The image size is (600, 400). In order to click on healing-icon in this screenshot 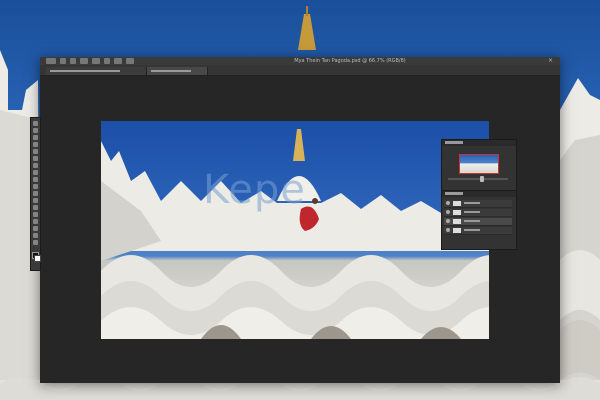, I will do `click(35, 165)`.